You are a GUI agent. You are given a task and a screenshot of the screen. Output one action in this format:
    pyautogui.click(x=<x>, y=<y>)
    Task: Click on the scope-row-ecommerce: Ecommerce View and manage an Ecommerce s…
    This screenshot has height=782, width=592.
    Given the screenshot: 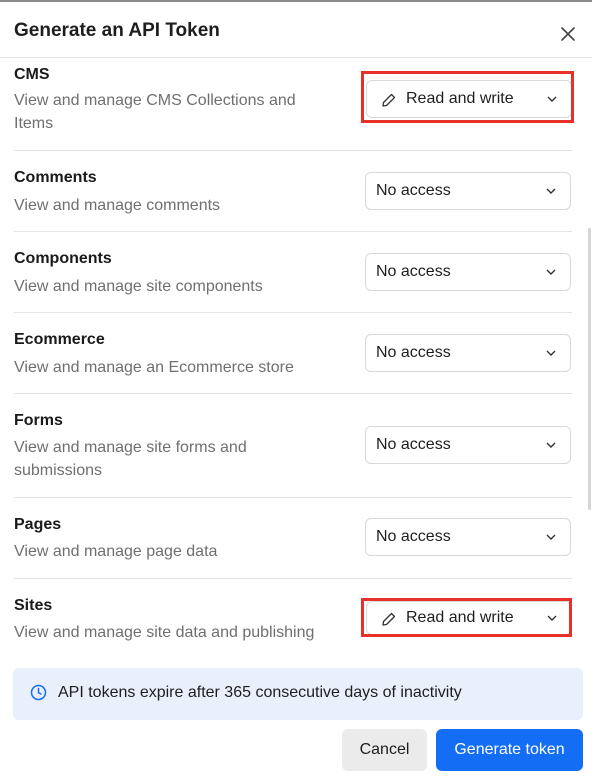 What is the action you would take?
    pyautogui.click(x=293, y=353)
    